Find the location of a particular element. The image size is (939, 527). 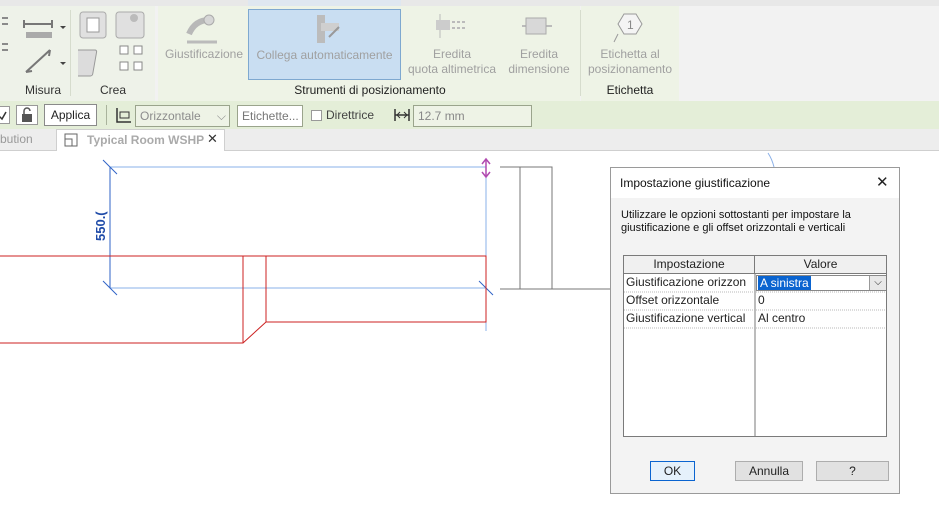

lock-button is located at coordinates (27, 115).